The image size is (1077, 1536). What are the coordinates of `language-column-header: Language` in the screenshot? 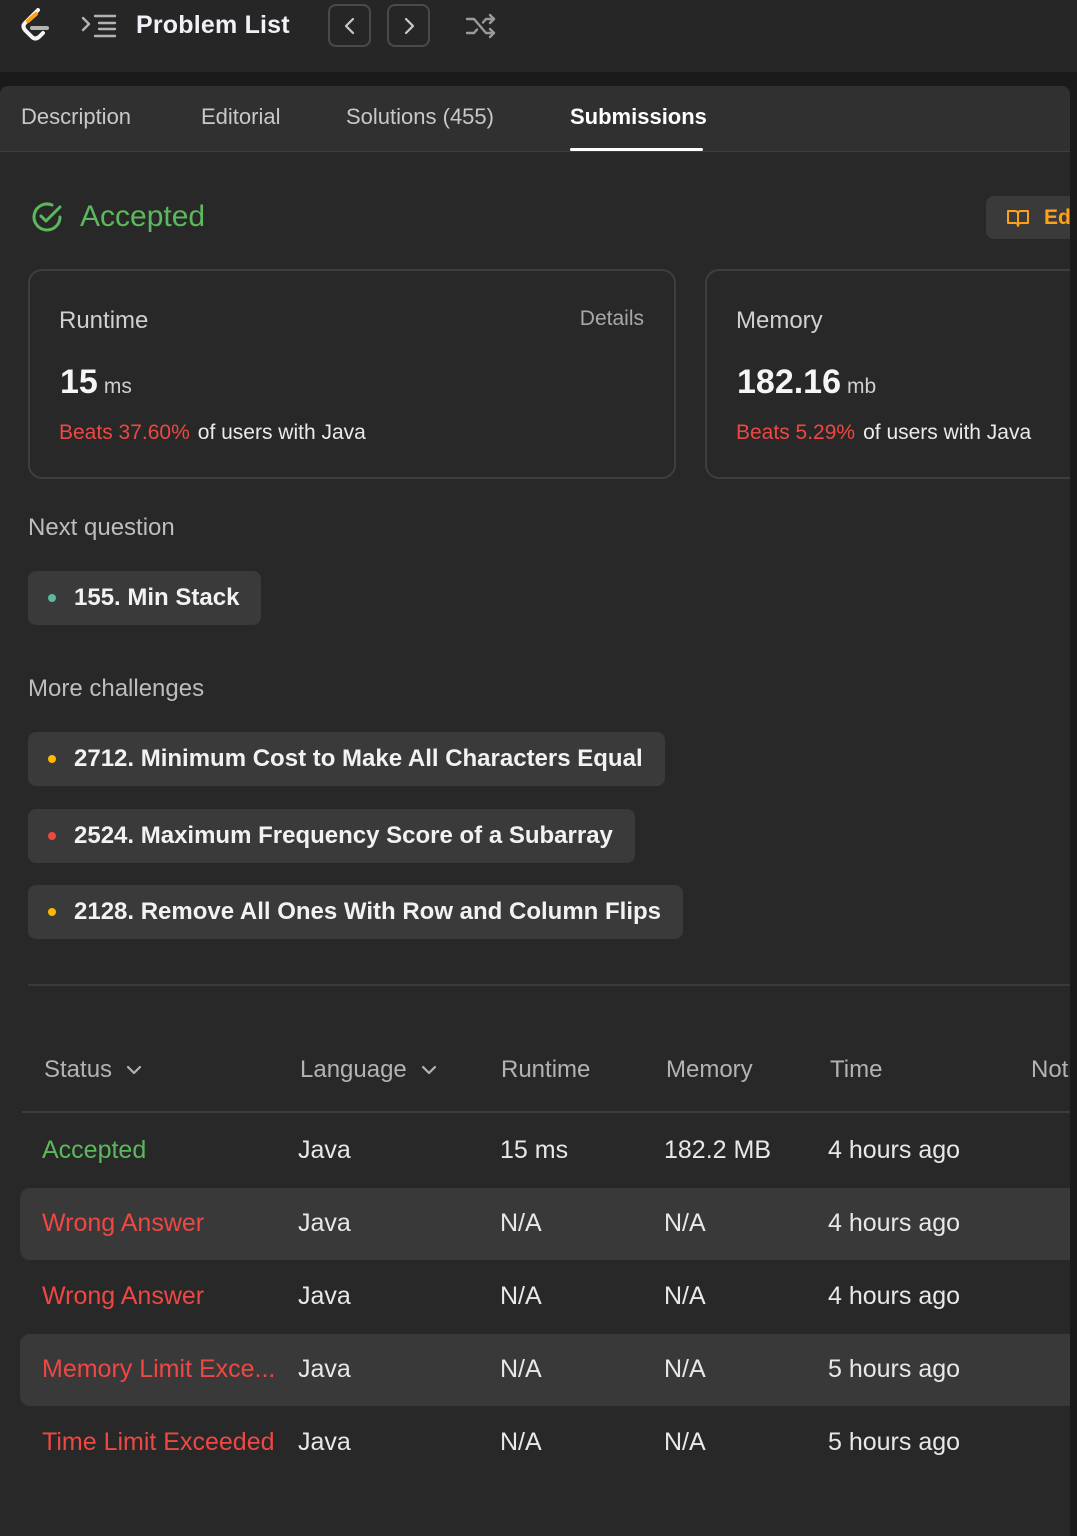 It's located at (368, 1070).